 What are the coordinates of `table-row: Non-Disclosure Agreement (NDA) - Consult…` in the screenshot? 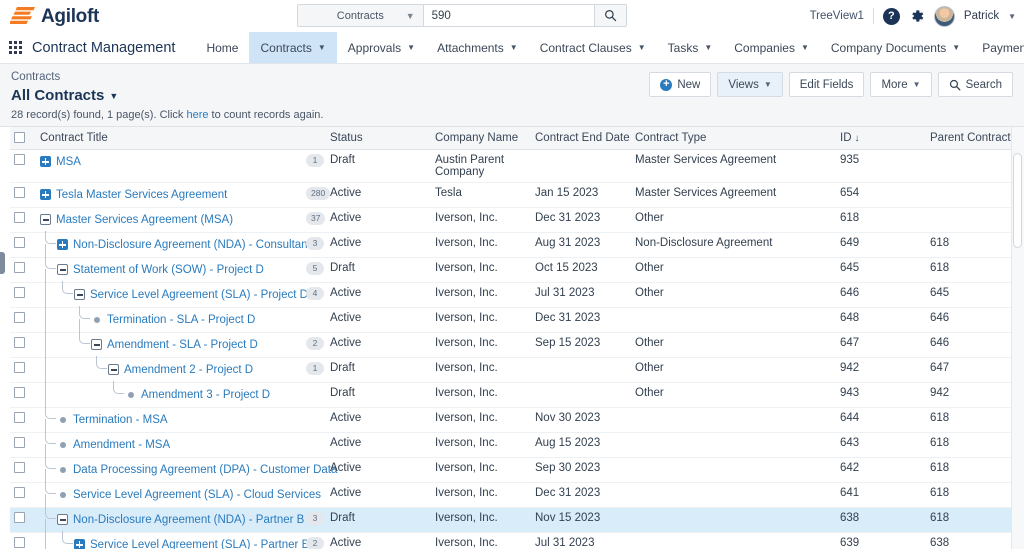 It's located at (517, 245).